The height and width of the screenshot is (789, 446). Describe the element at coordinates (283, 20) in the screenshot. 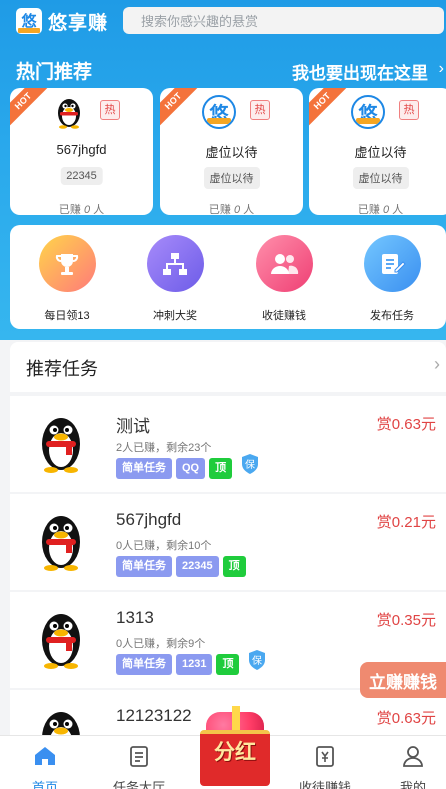

I see `search-input: 搜索你感兴趣的悬赏` at that location.